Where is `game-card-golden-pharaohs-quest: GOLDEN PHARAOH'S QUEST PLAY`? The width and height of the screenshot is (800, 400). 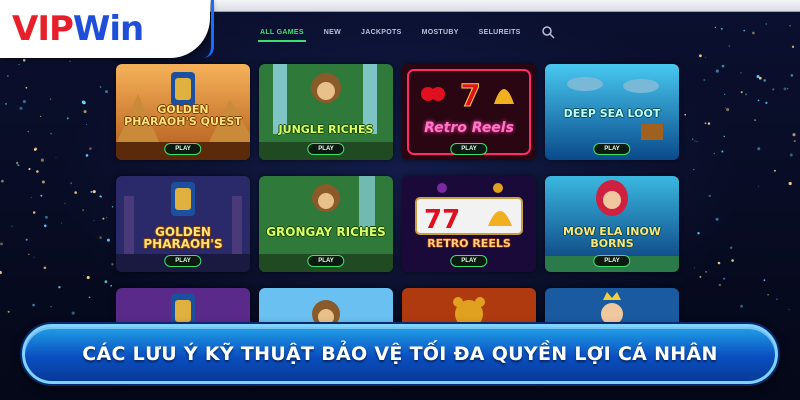
game-card-golden-pharaohs-quest: GOLDEN PHARAOH'S QUEST PLAY is located at coordinates (183, 112).